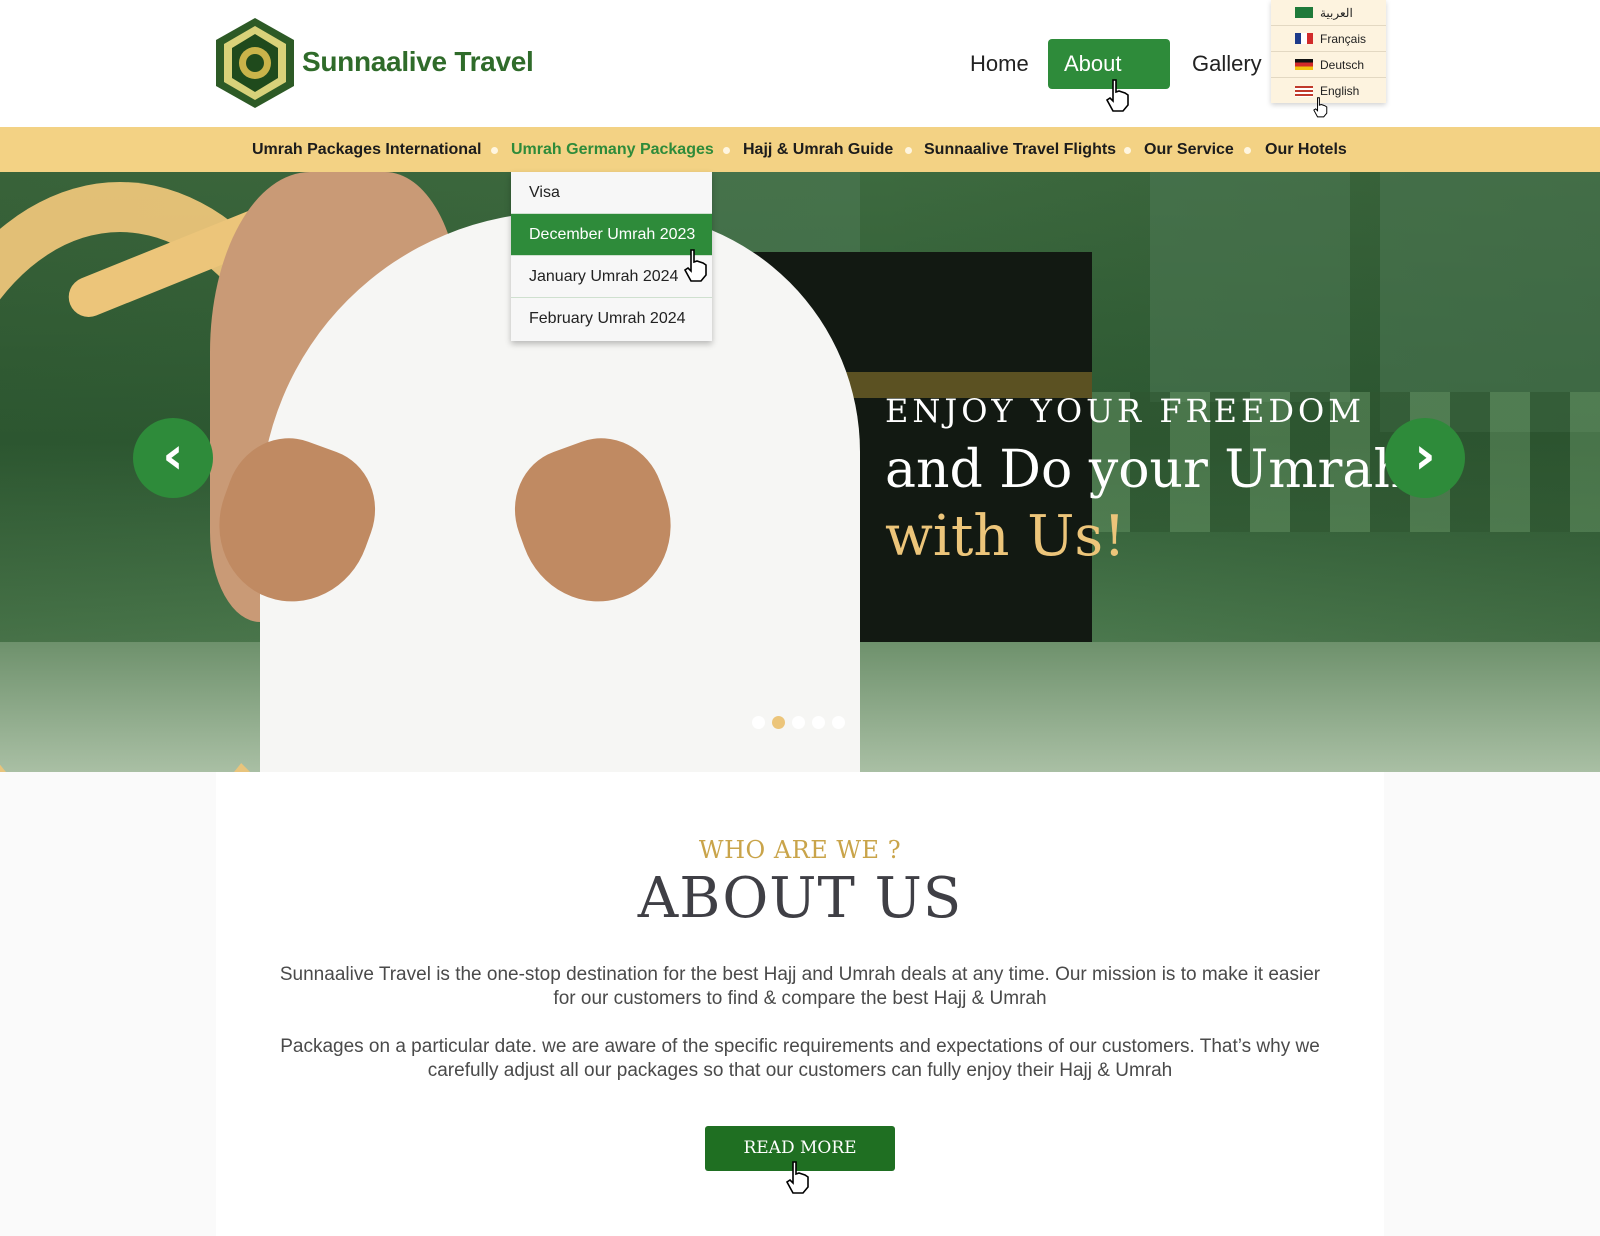 This screenshot has width=1600, height=1236. Describe the element at coordinates (1304, 38) in the screenshot. I see `fr-flag-icon` at that location.